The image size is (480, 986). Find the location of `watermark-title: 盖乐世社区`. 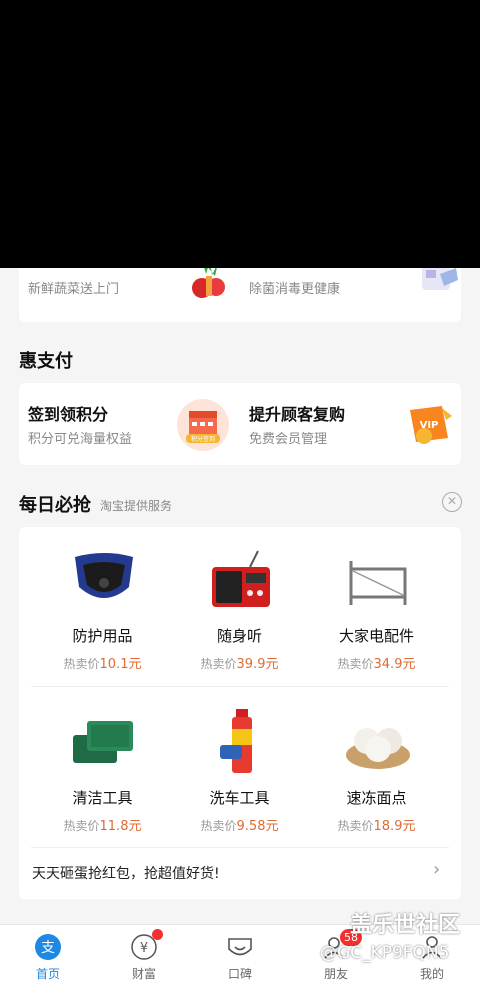

watermark-title: 盖乐世社区 is located at coordinates (405, 925).